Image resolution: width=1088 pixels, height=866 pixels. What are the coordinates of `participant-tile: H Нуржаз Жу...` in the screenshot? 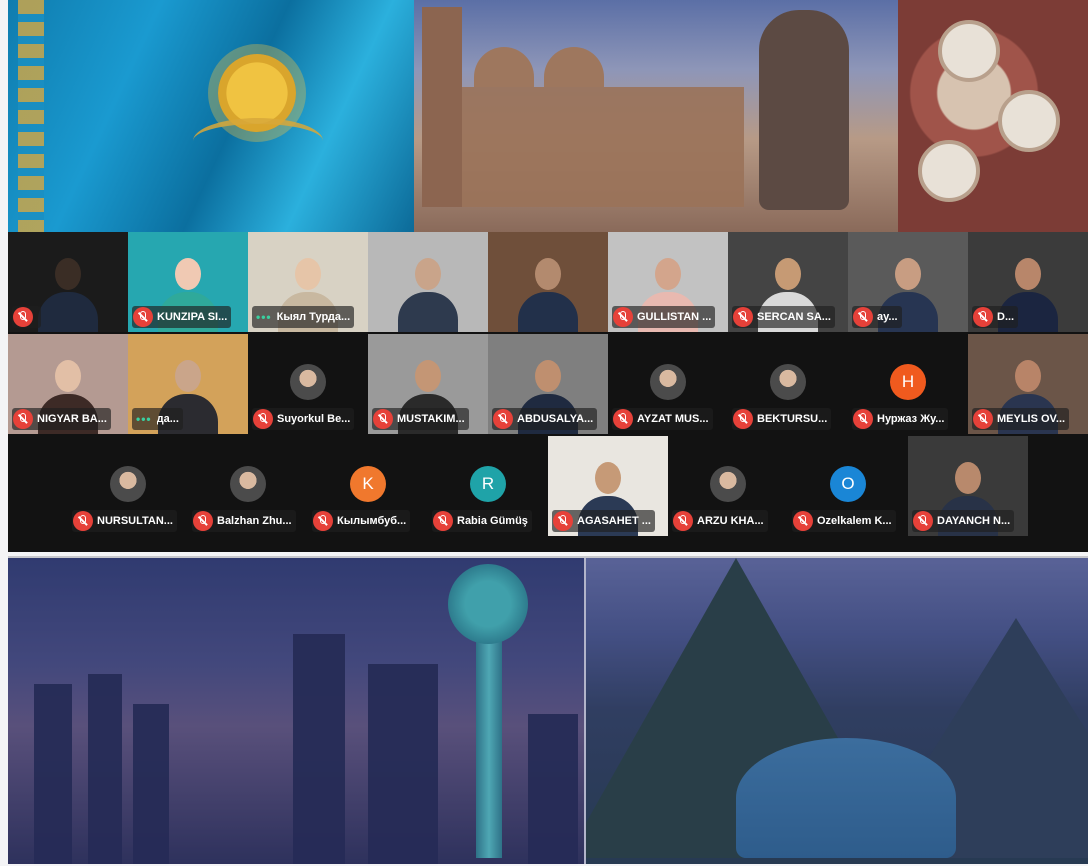 It's located at (908, 384).